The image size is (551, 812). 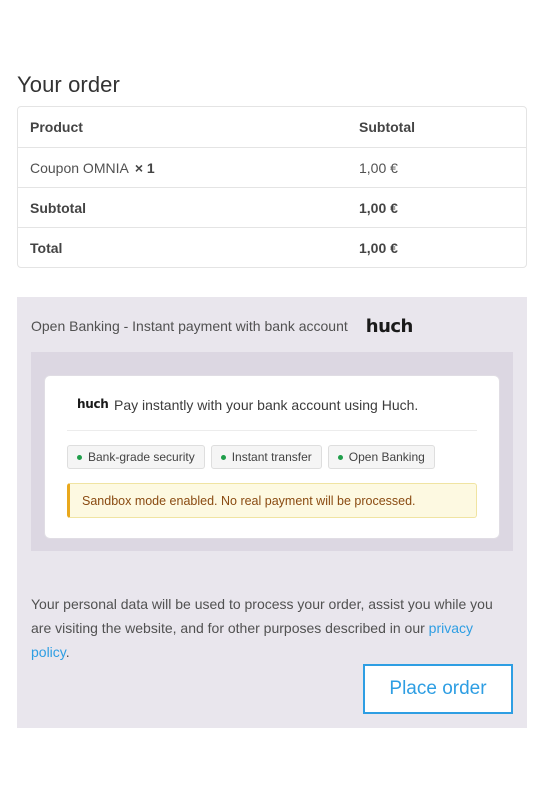 I want to click on place-order-button: Place order, so click(x=438, y=689).